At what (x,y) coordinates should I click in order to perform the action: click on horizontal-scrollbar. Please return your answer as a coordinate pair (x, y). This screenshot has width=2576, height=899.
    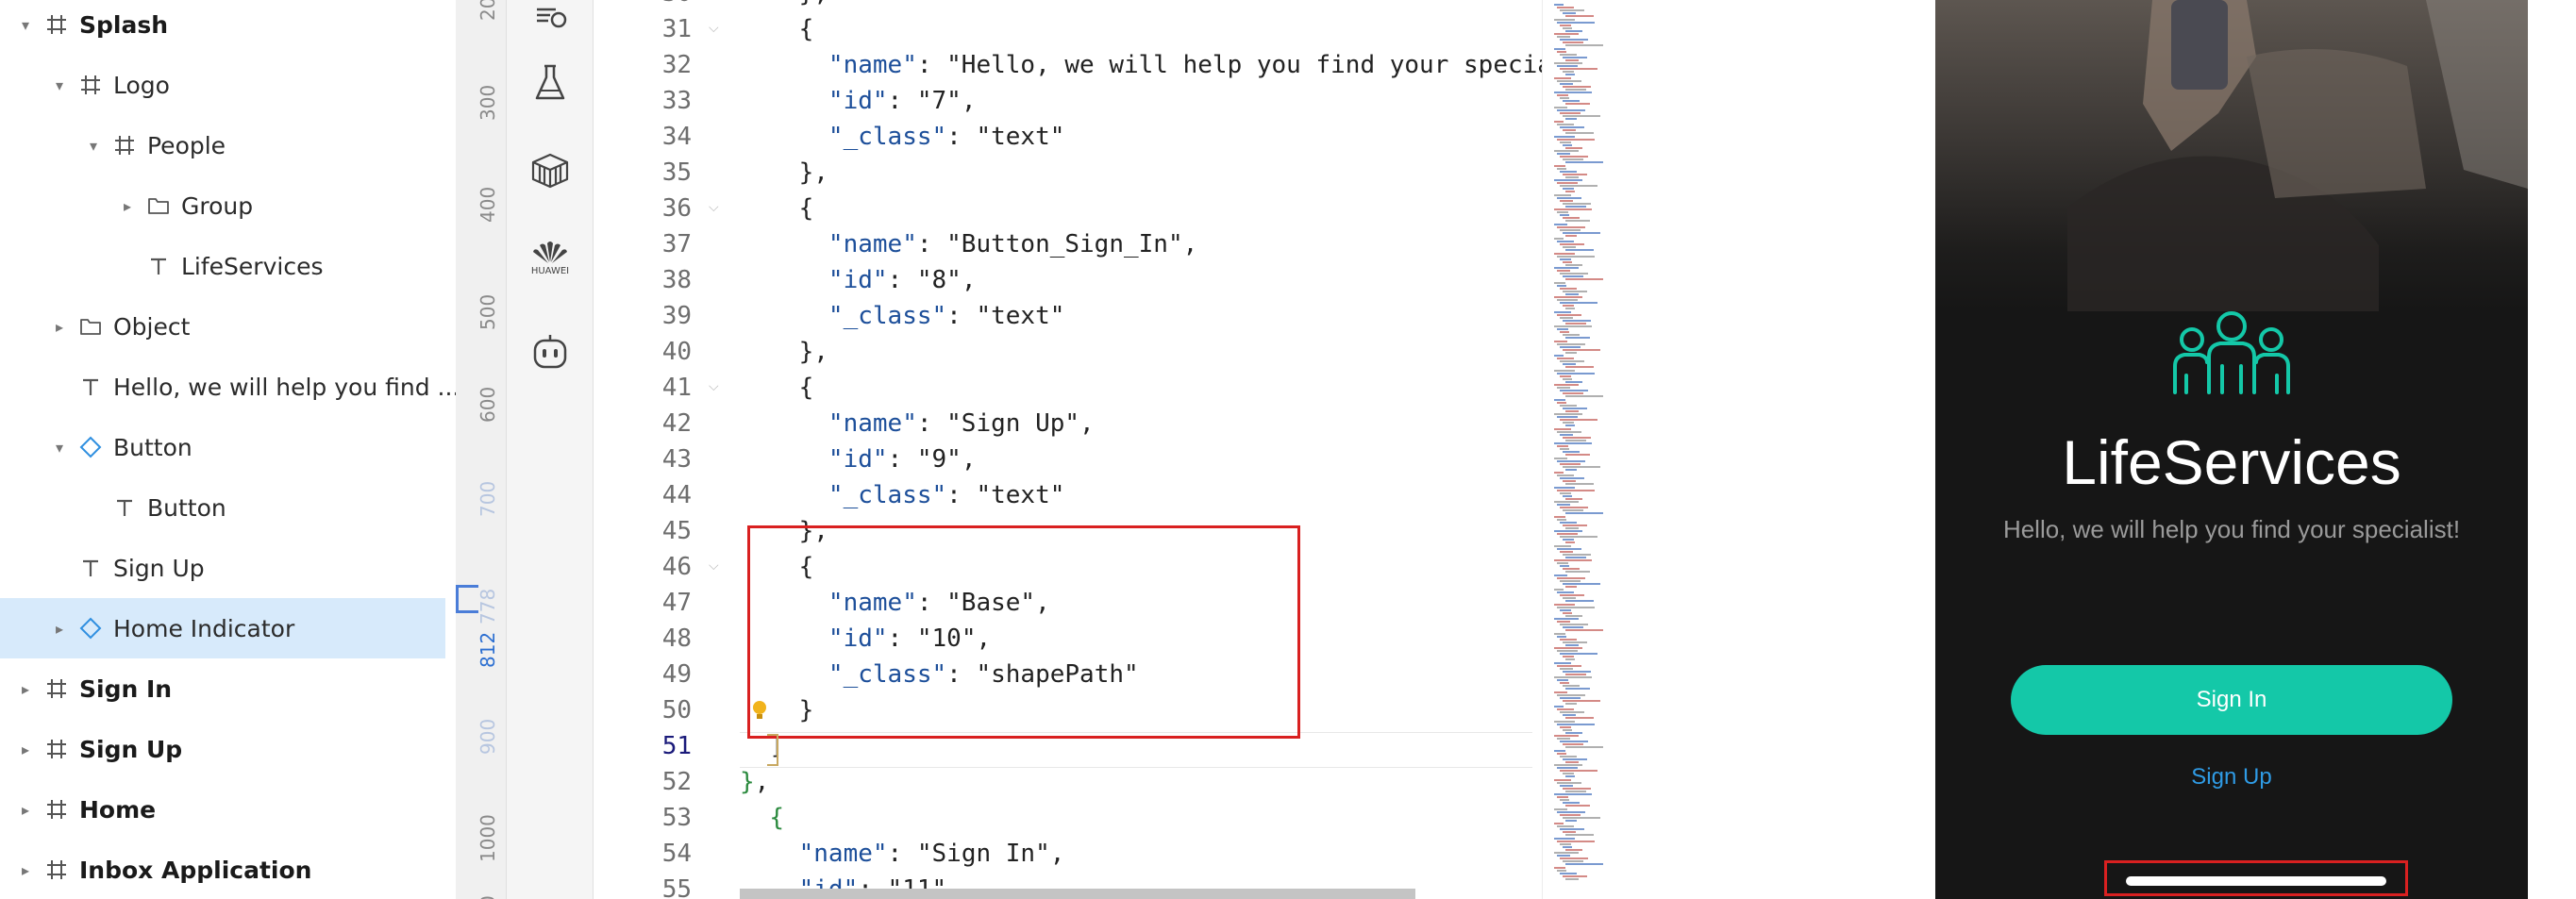
    Looking at the image, I should click on (1077, 894).